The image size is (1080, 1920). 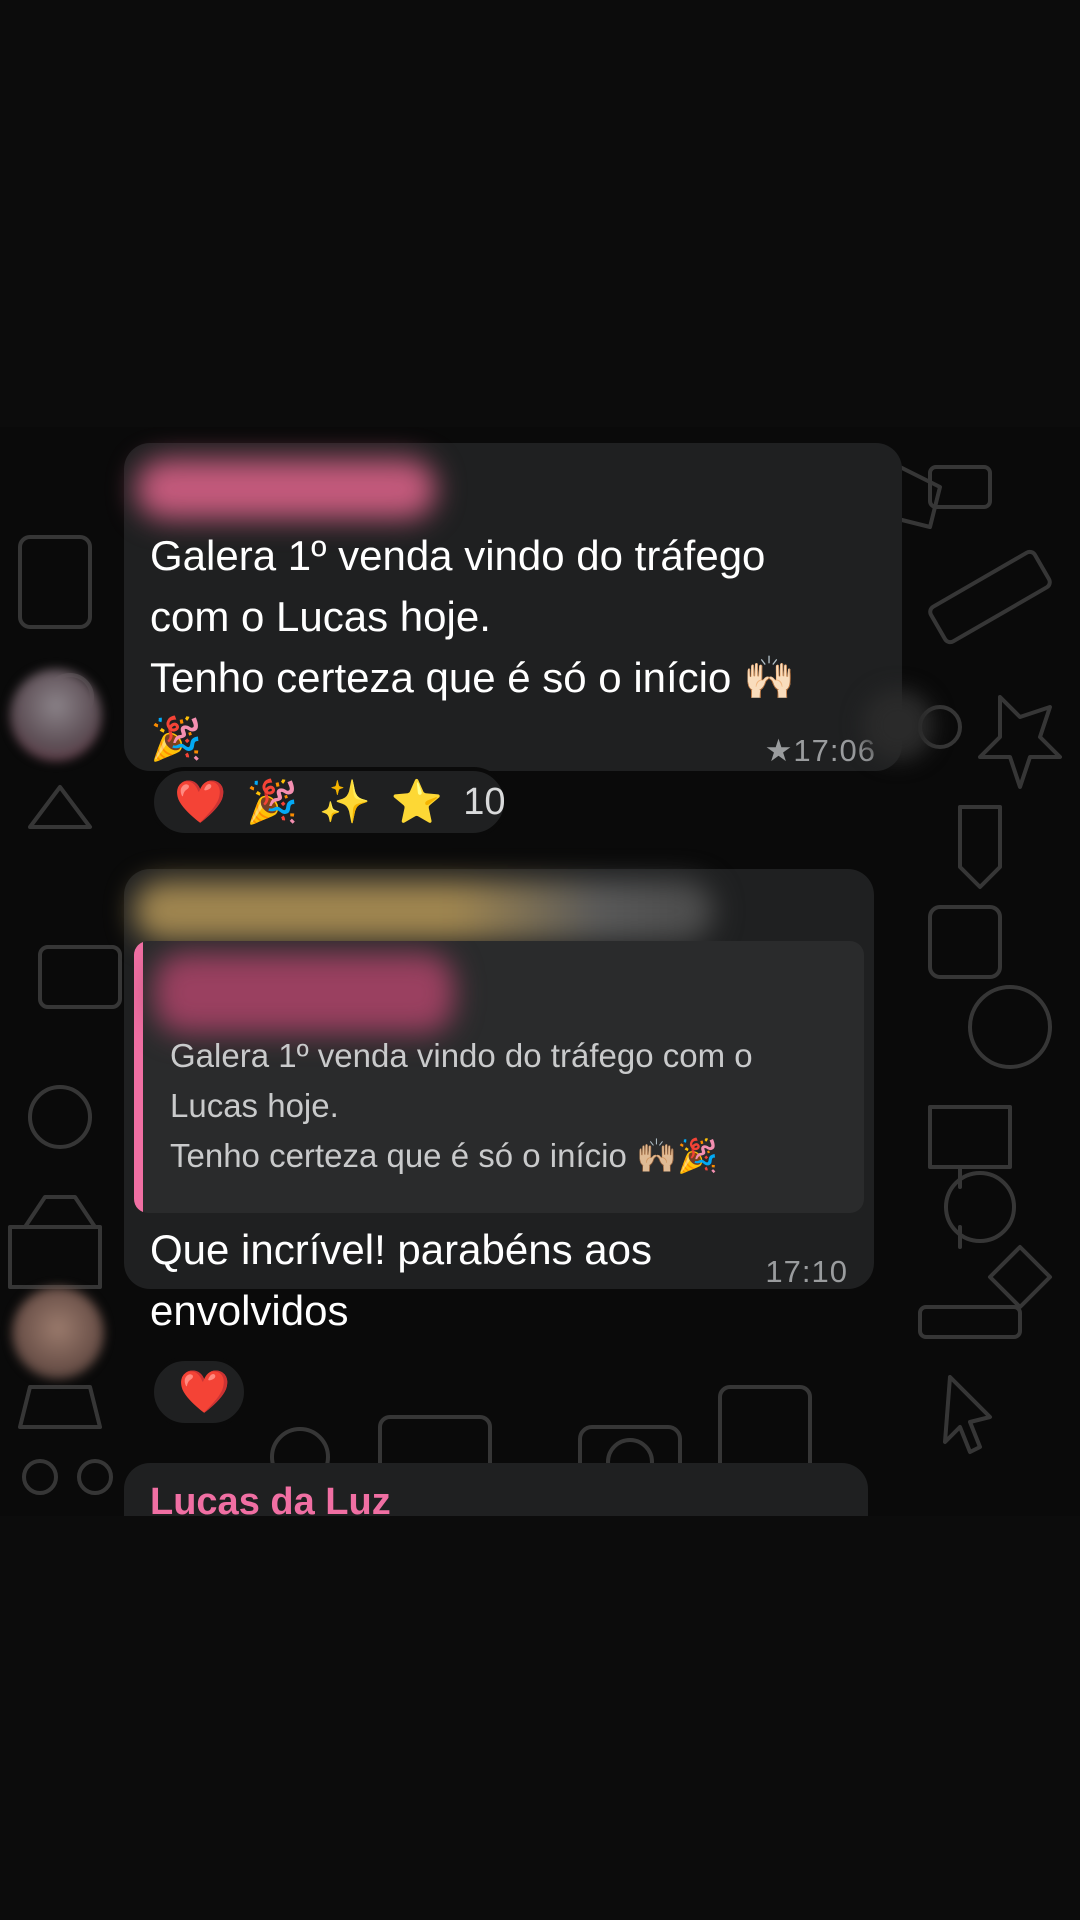 I want to click on sparkles-reaction-icon: ✨, so click(x=344, y=801).